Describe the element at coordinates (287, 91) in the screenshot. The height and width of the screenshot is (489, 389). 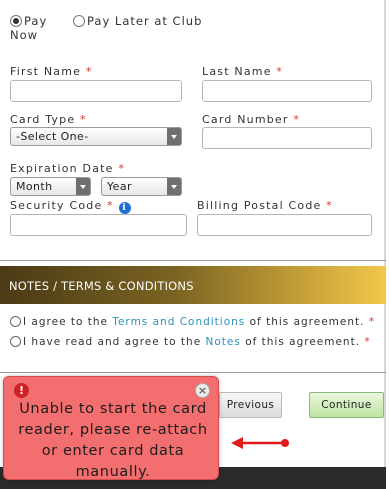
I see `last-name-input` at that location.